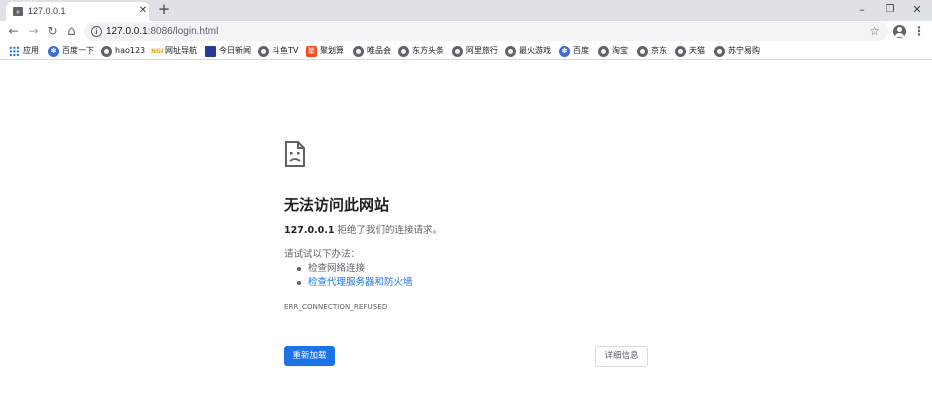  I want to click on url-path: :8086/login.html, so click(183, 31).